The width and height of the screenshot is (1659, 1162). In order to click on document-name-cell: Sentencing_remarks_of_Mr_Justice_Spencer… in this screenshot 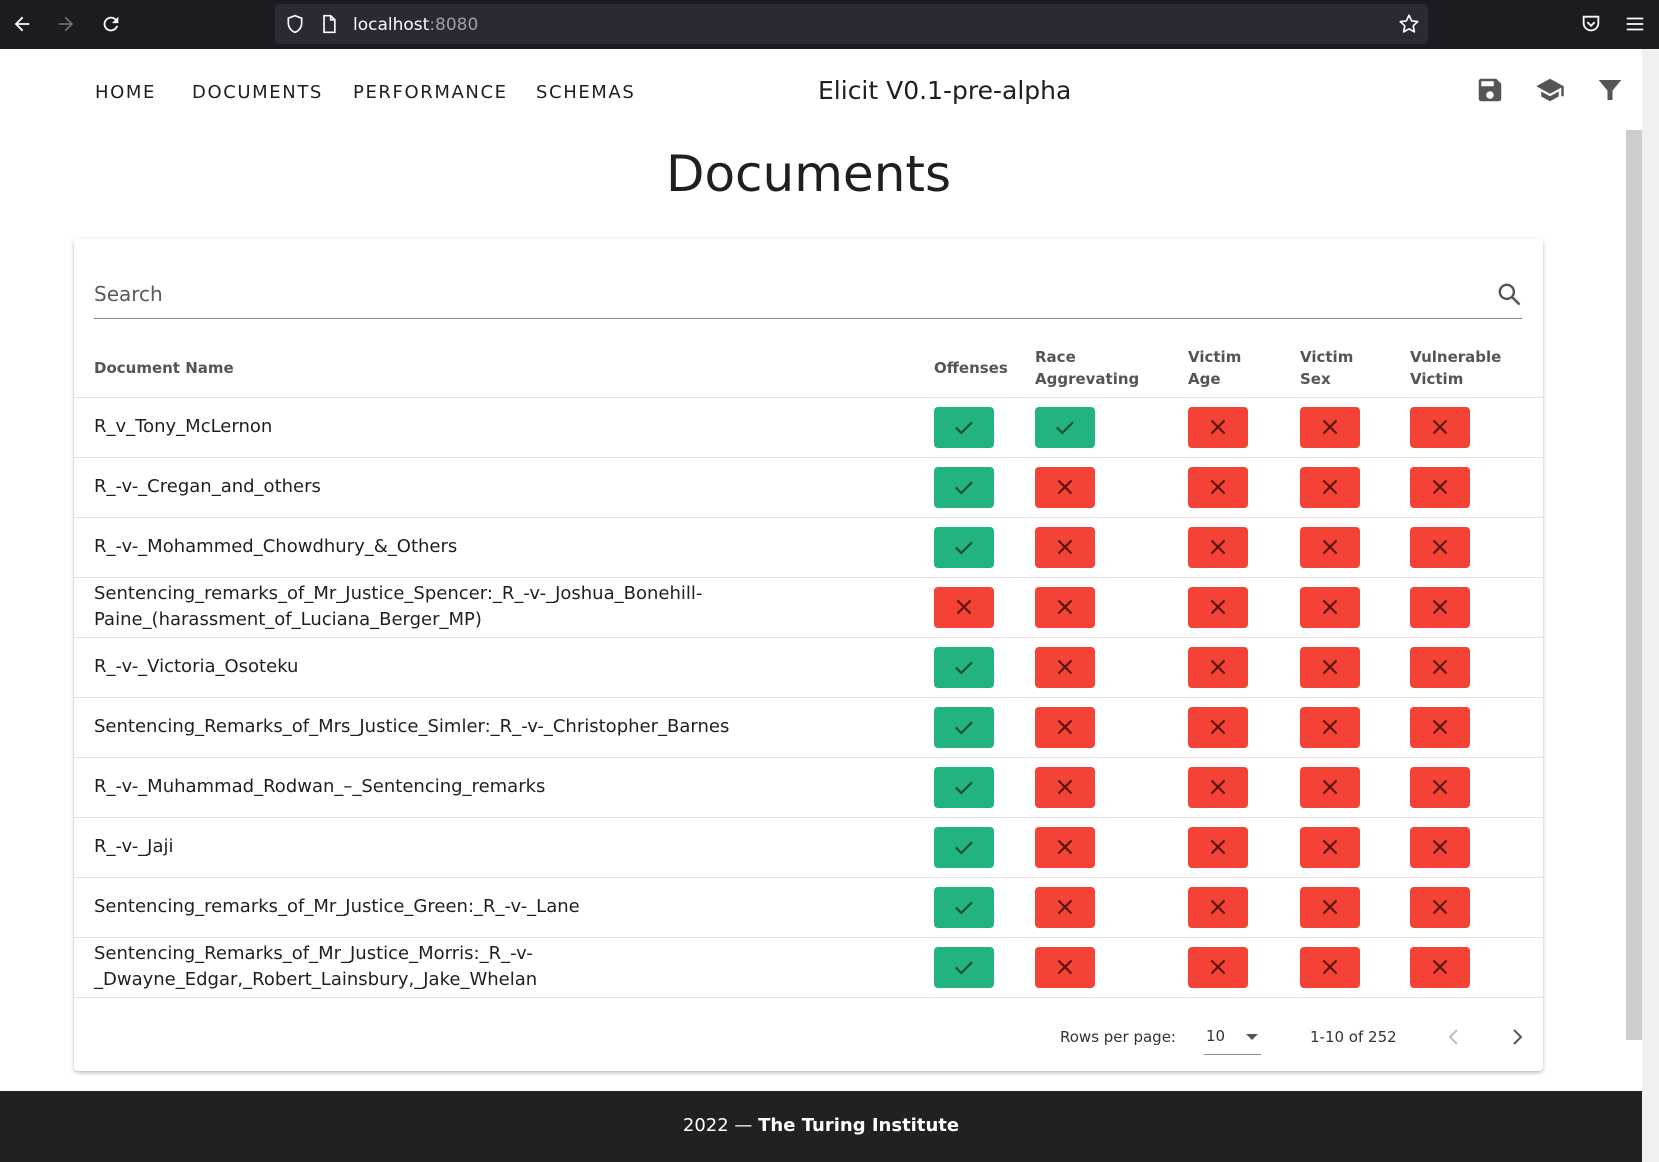, I will do `click(504, 606)`.